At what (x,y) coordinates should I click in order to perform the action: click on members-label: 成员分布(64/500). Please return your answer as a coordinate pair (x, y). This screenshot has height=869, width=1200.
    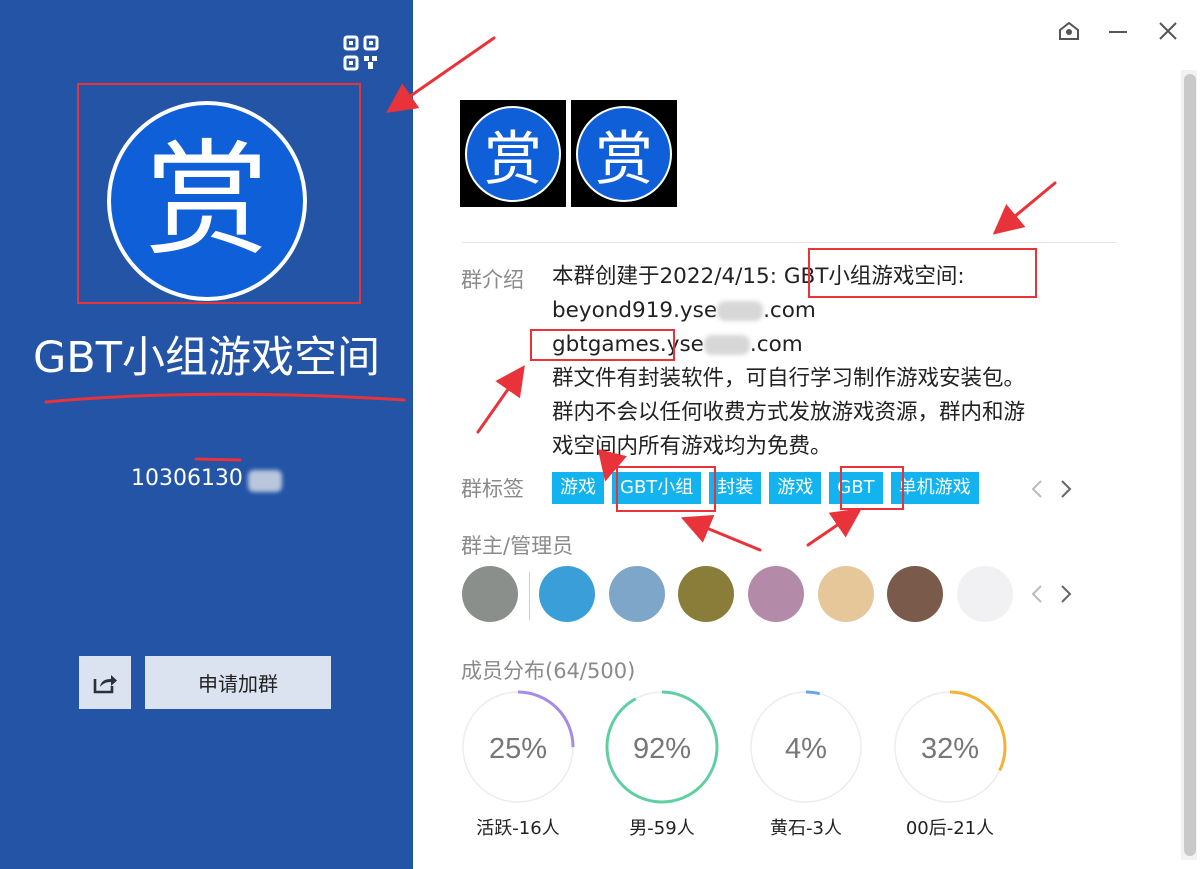
    Looking at the image, I should click on (548, 670).